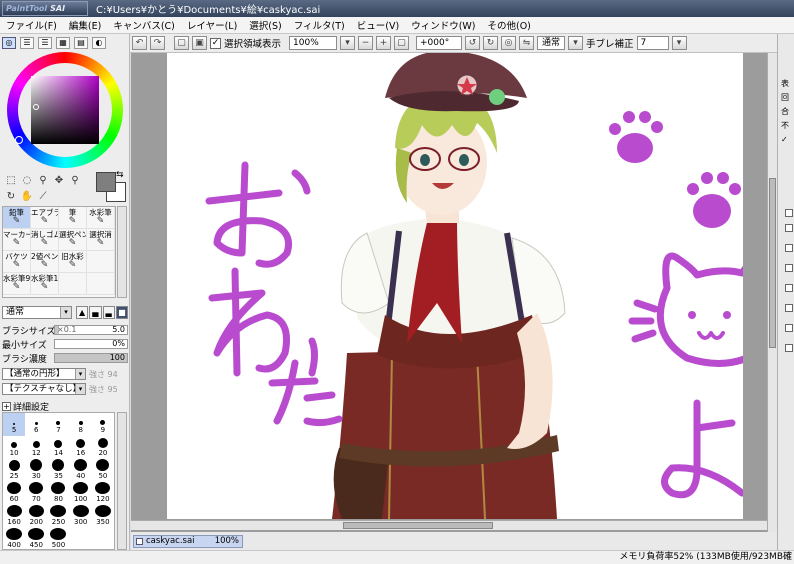  Describe the element at coordinates (384, 43) in the screenshot. I see `zoom-in-button: +` at that location.